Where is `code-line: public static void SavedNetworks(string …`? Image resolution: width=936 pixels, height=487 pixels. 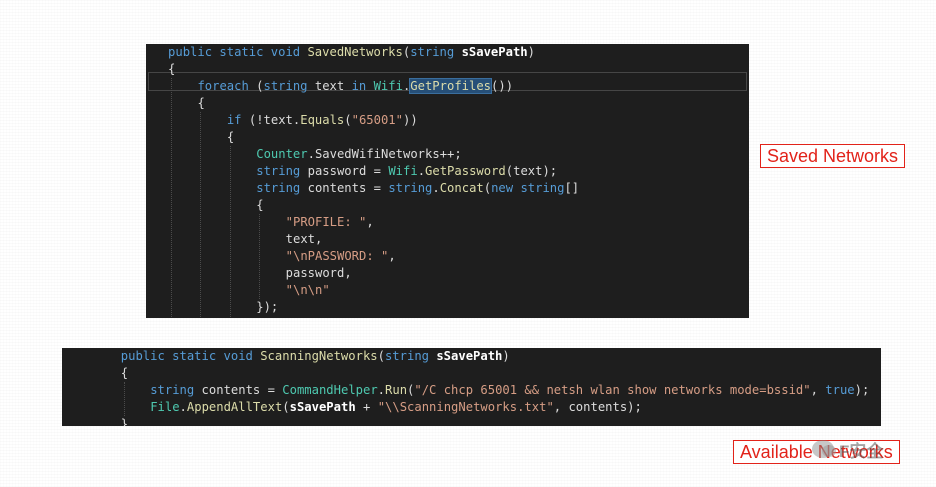
code-line: public static void SavedNetworks(string … is located at coordinates (351, 52).